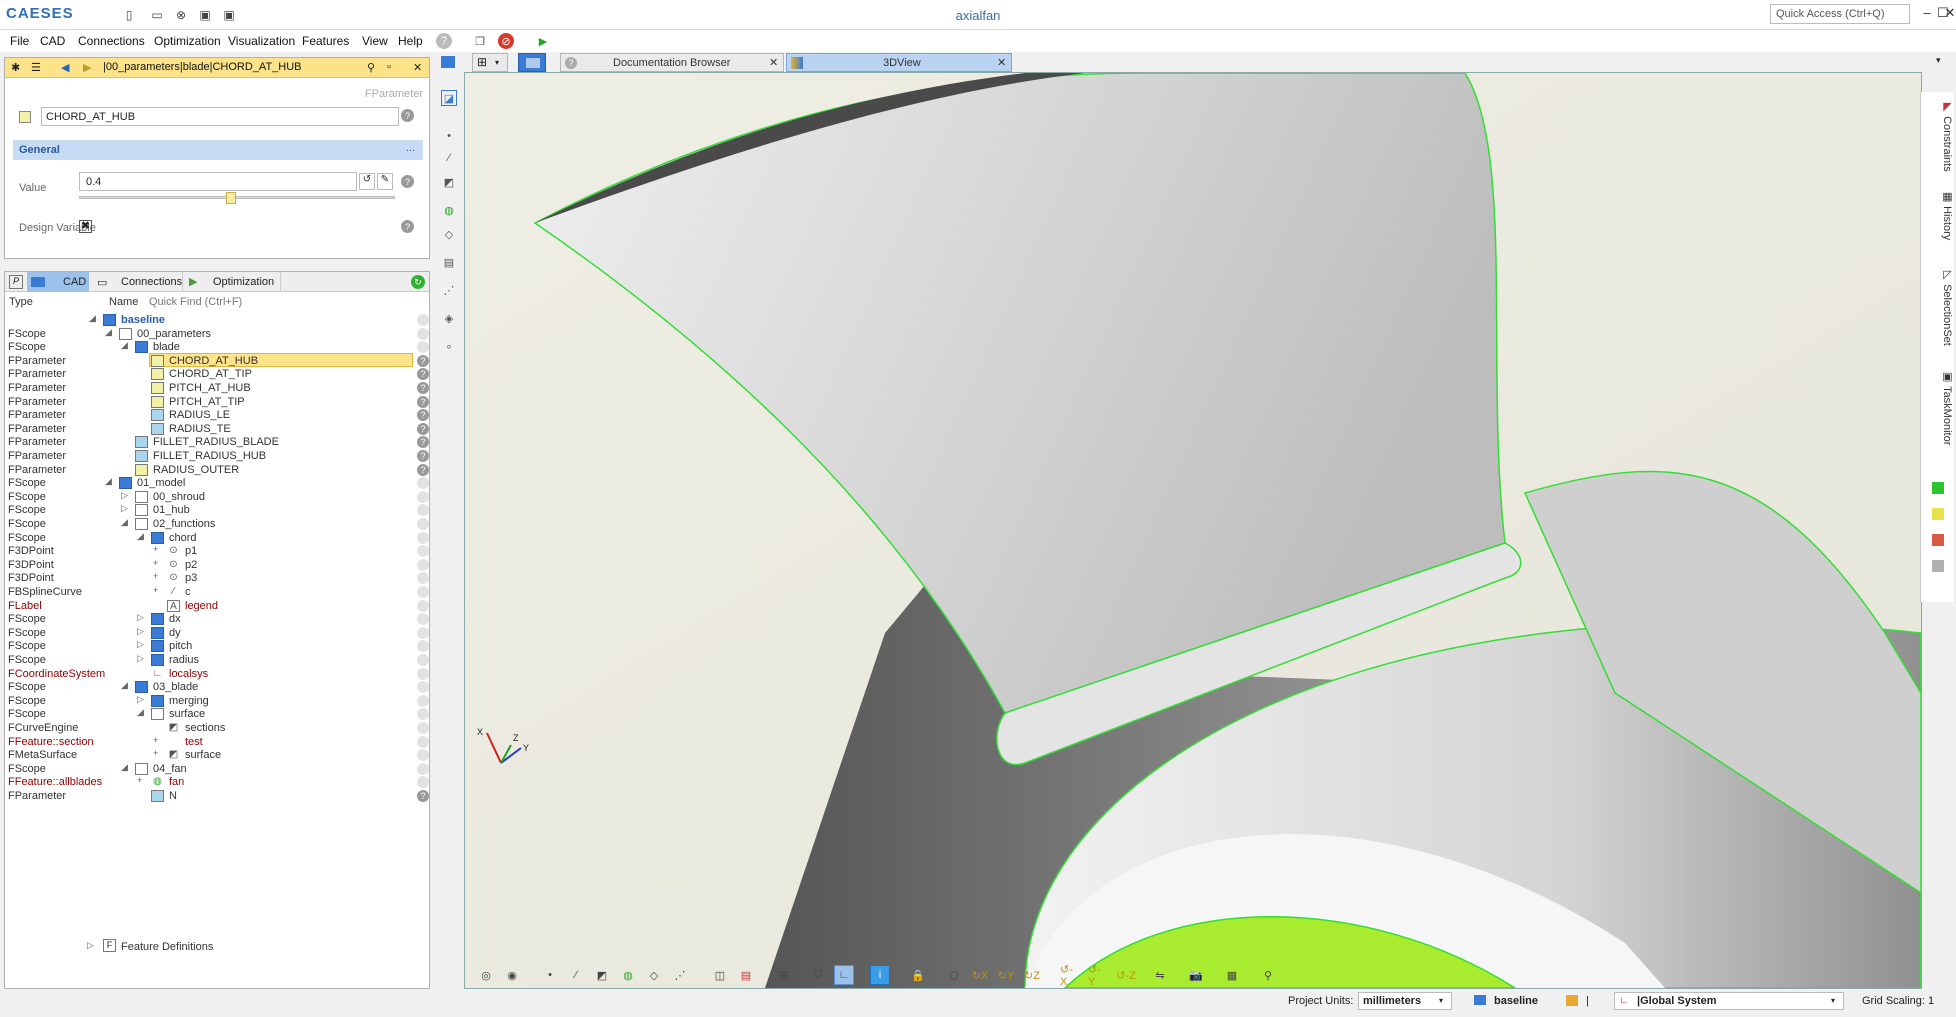  What do you see at coordinates (85, 226) in the screenshot?
I see `design-variable-checkbox: ✖` at bounding box center [85, 226].